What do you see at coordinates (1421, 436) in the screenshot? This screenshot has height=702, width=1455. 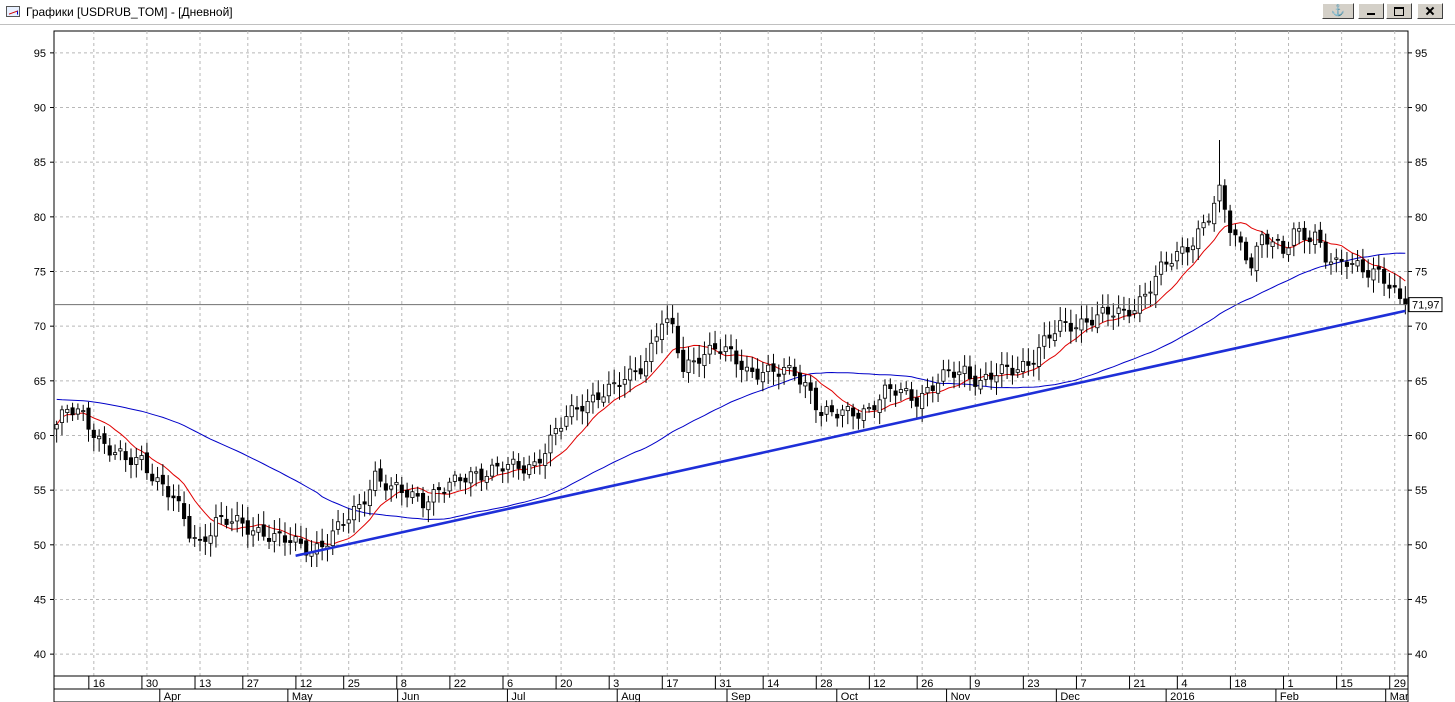 I see `y-tick-label: 60` at bounding box center [1421, 436].